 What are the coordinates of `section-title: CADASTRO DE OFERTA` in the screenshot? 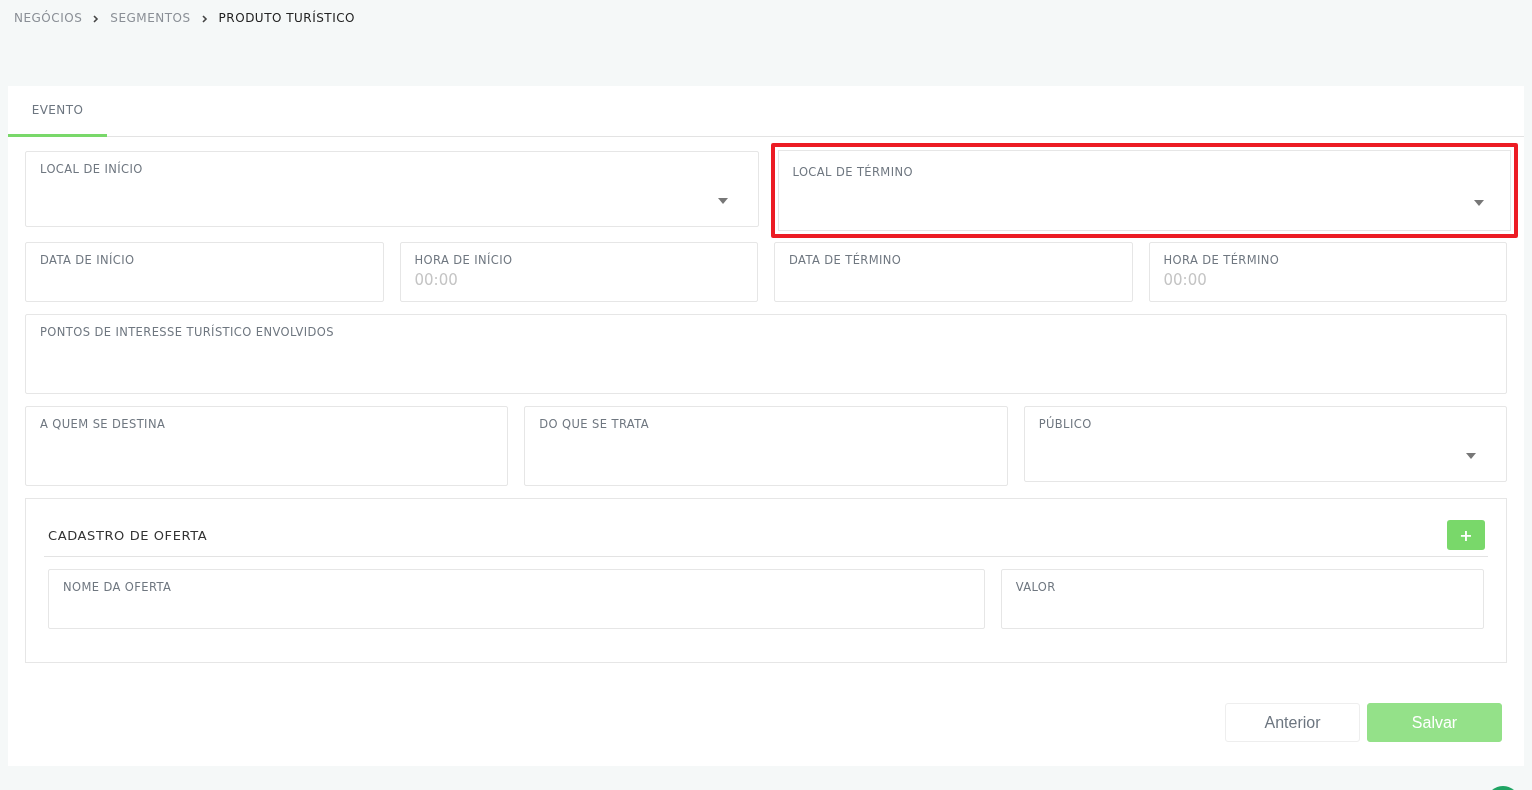 It's located at (128, 535).